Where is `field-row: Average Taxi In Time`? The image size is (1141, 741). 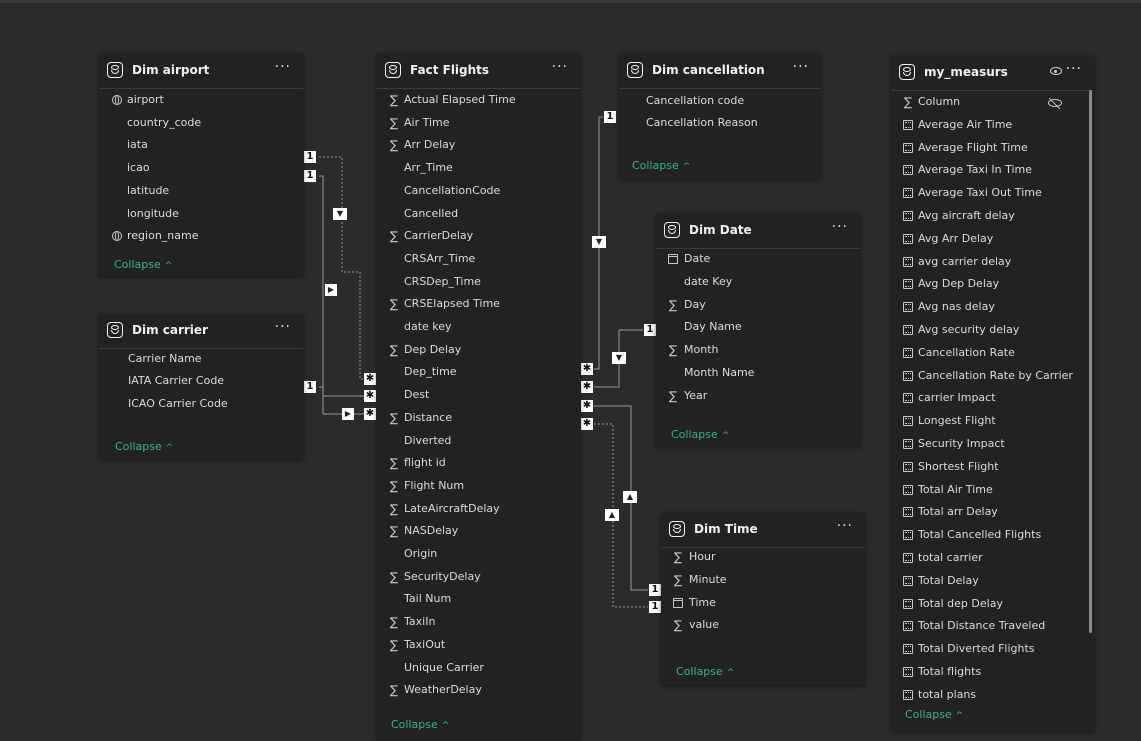
field-row: Average Taxi In Time is located at coordinates (967, 170).